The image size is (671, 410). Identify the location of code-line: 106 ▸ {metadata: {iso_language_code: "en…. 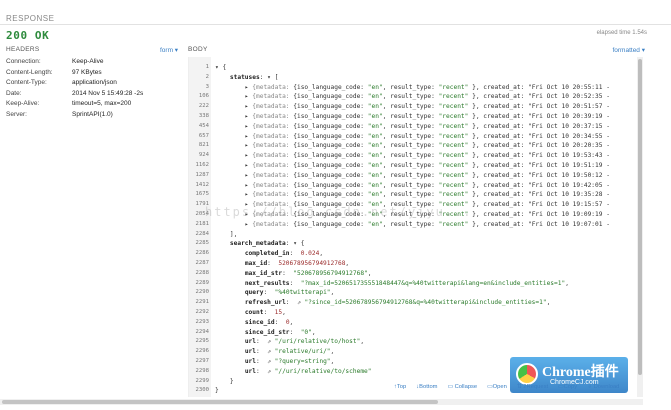
(413, 97).